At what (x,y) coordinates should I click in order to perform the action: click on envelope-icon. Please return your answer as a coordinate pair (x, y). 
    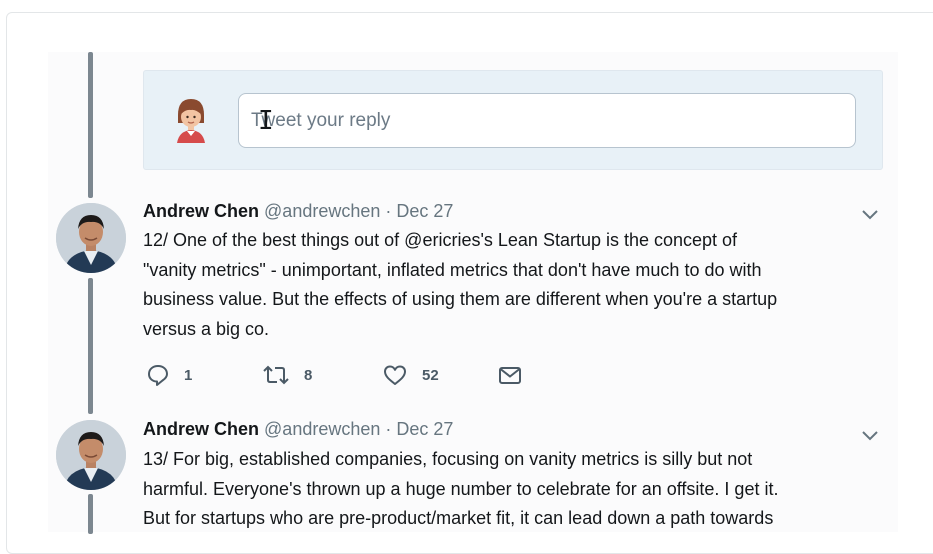
    Looking at the image, I should click on (510, 375).